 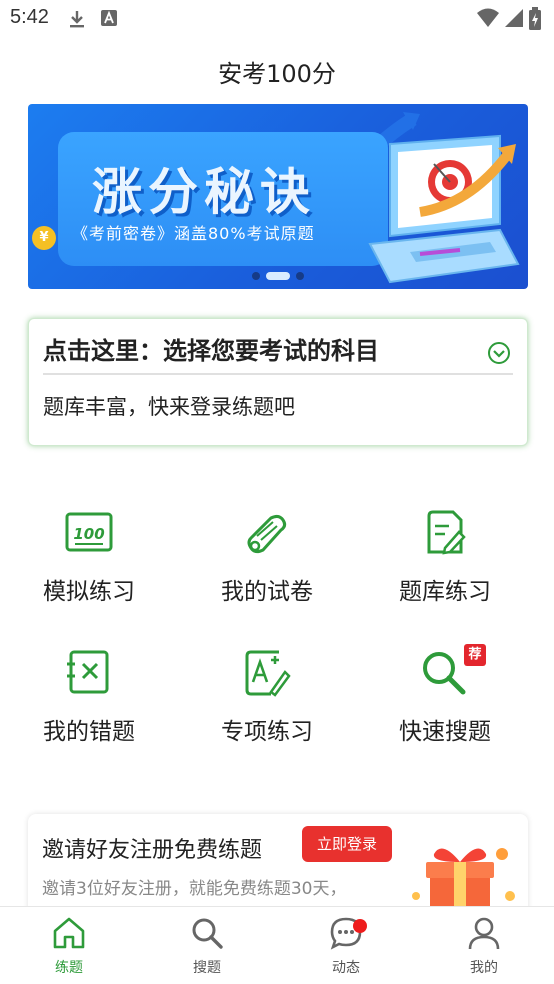 I want to click on status-time: 5:42, so click(x=29, y=17).